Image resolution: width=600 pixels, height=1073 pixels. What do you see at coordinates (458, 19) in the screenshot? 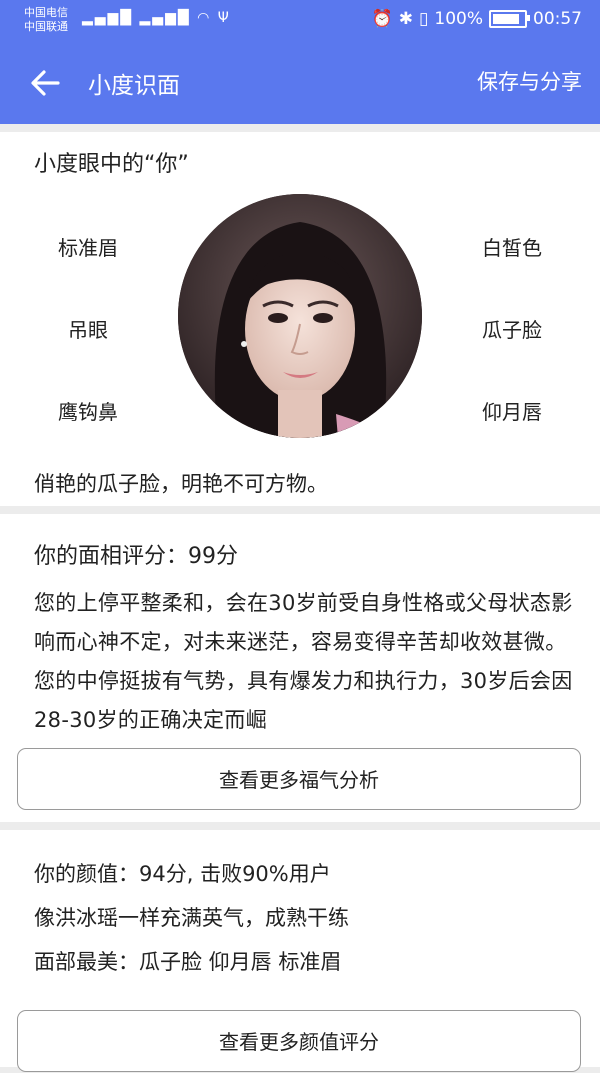
I see `battery-percent: 100%` at bounding box center [458, 19].